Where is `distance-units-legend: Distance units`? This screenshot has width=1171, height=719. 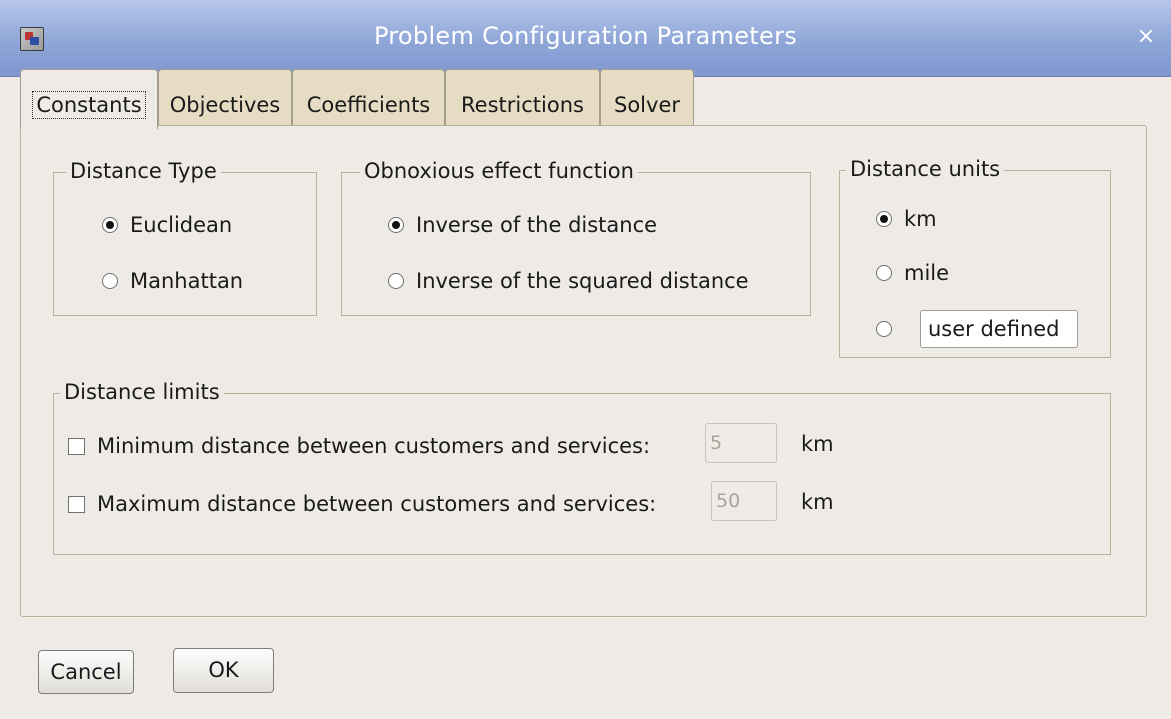 distance-units-legend: Distance units is located at coordinates (925, 169).